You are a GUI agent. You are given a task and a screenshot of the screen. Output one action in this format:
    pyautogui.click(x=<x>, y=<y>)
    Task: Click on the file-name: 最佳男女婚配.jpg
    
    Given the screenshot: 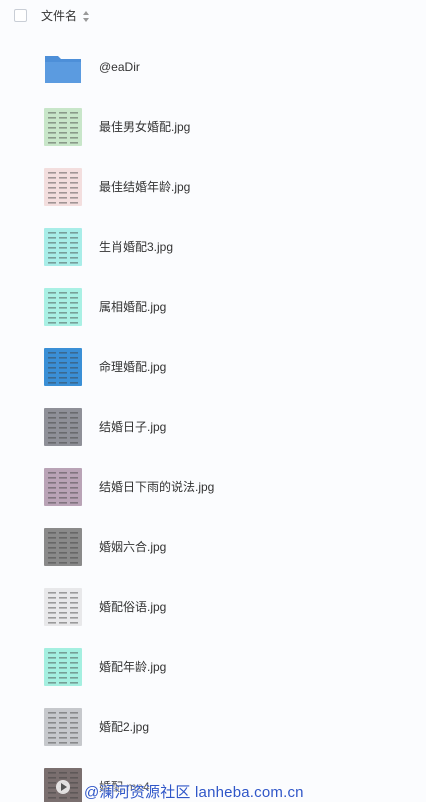 What is the action you would take?
    pyautogui.click(x=144, y=127)
    